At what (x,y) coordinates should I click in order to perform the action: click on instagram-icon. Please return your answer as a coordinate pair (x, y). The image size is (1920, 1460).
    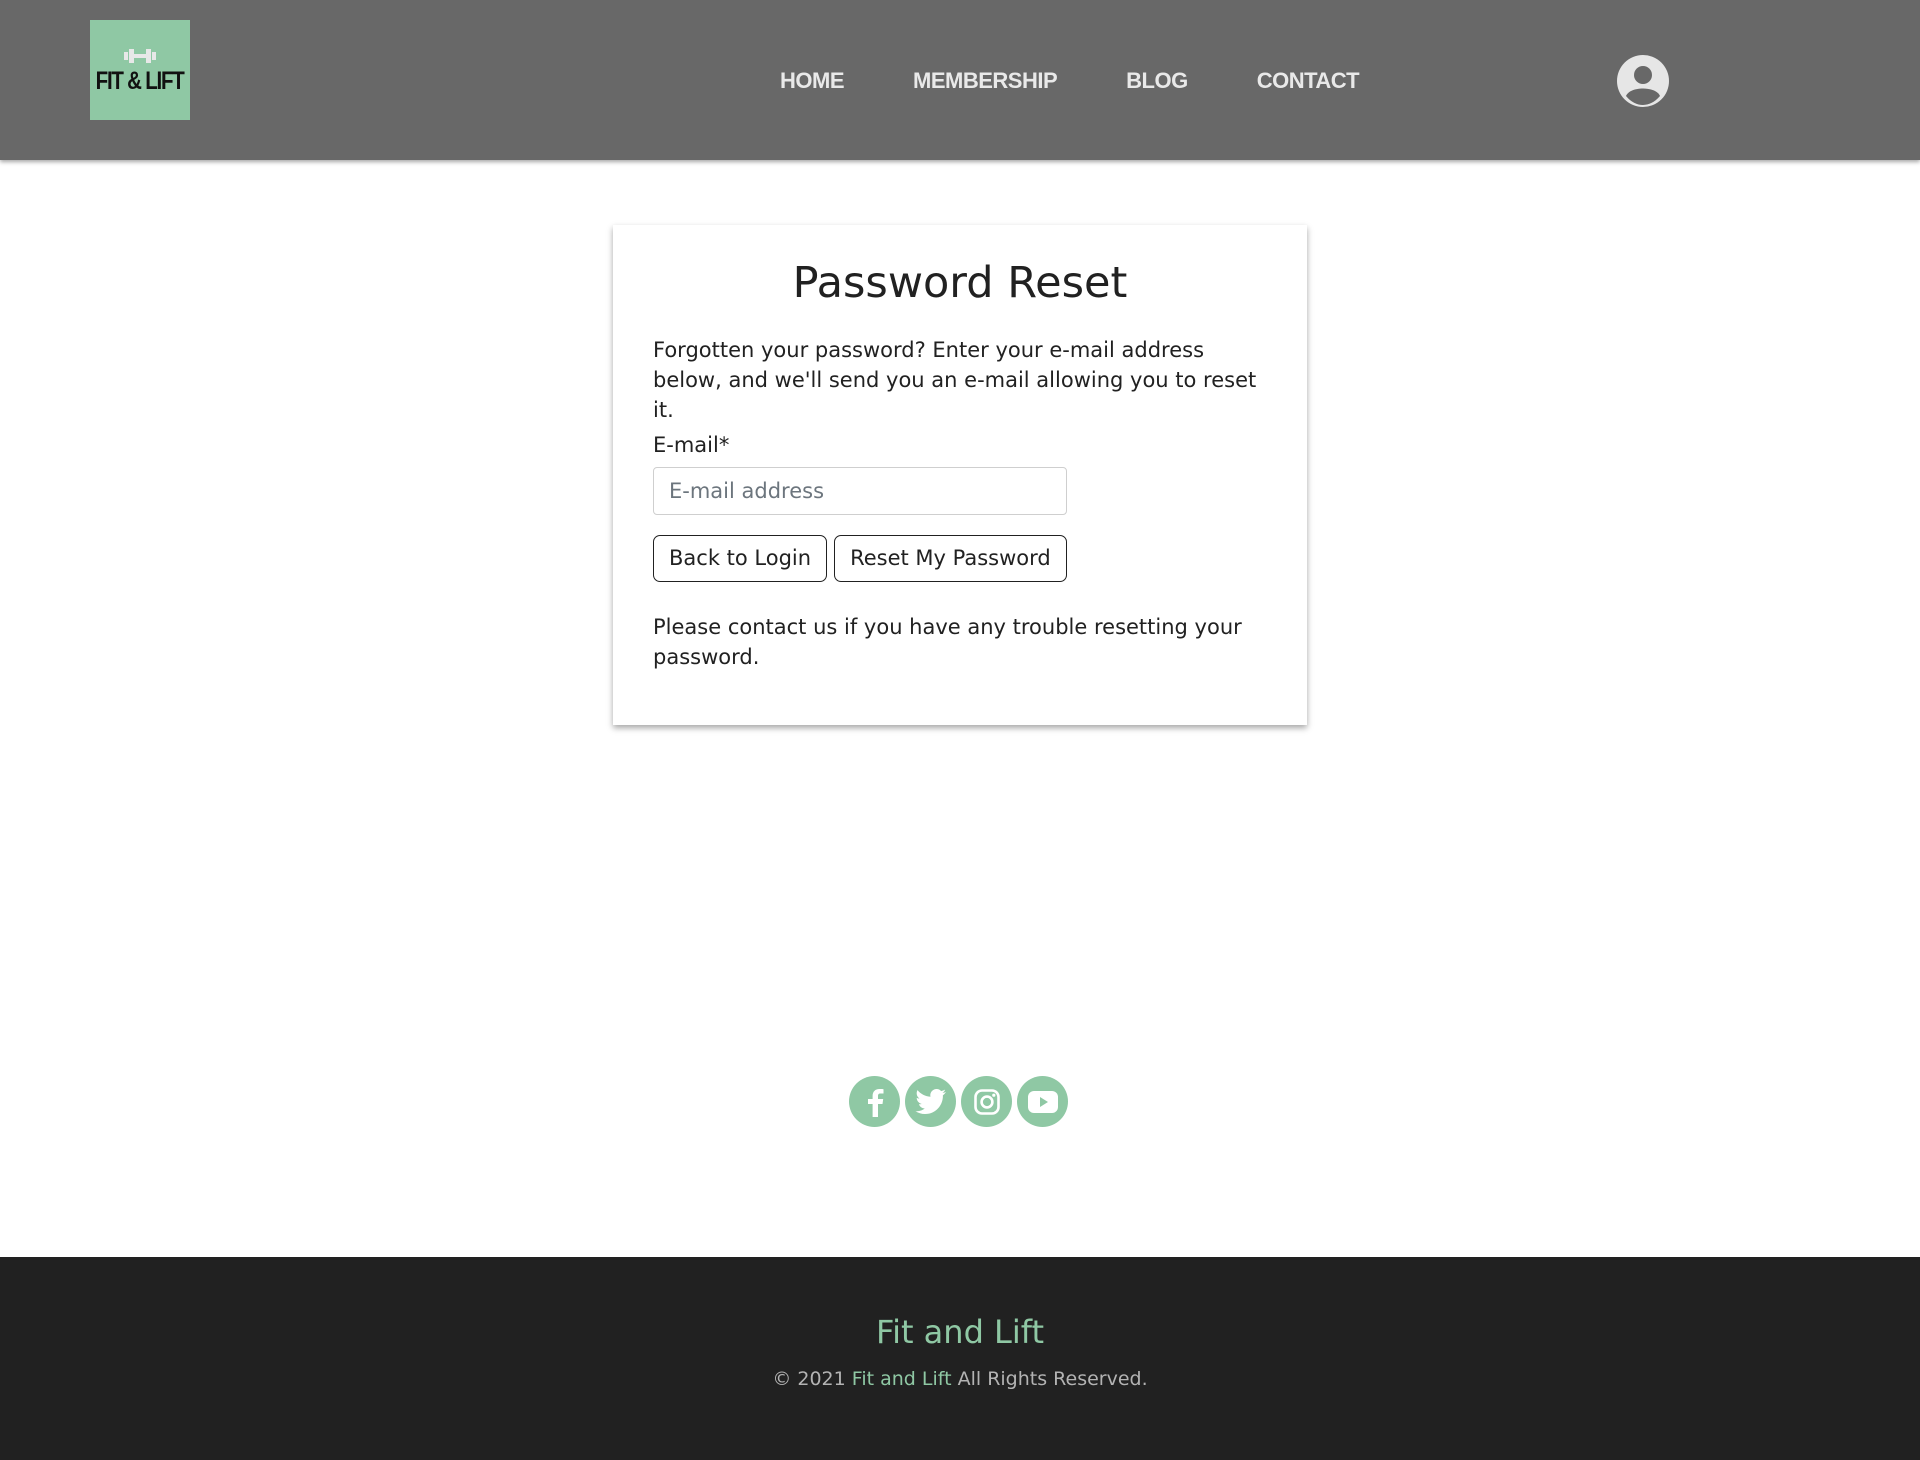
    Looking at the image, I should click on (986, 1101).